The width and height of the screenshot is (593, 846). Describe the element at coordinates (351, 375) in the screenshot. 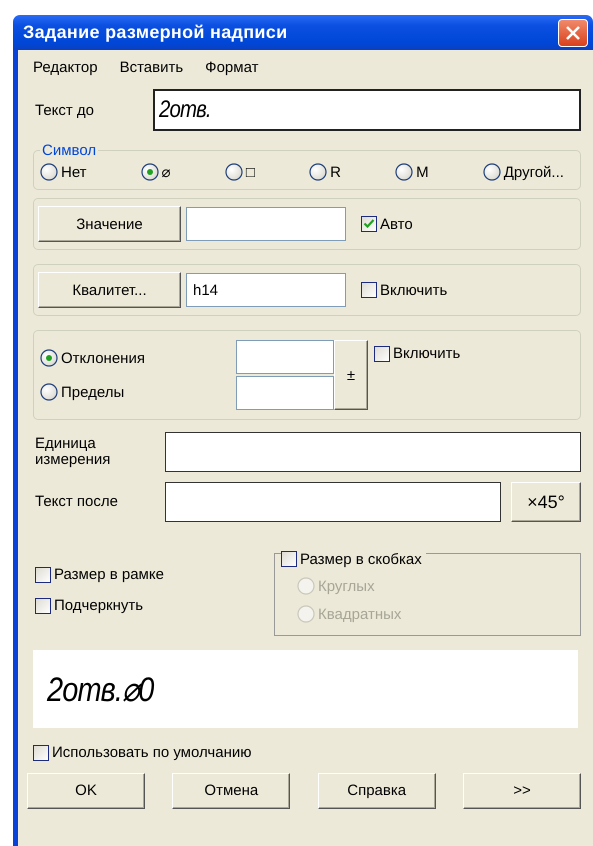

I see `plus-minus-button: ±` at that location.